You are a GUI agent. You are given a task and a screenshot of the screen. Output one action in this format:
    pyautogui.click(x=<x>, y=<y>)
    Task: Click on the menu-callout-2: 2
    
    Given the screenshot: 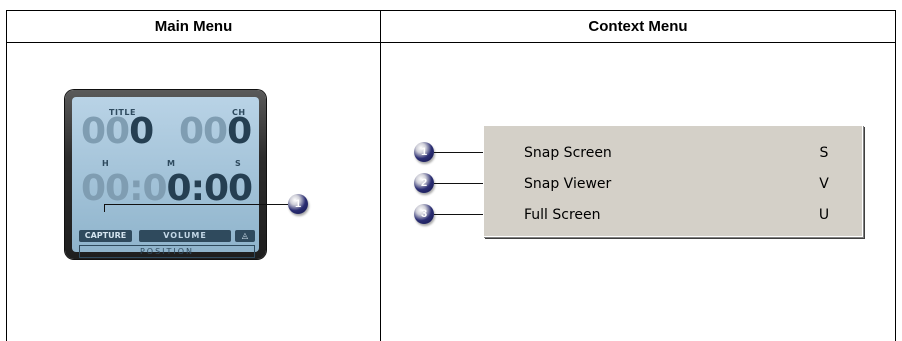 What is the action you would take?
    pyautogui.click(x=424, y=183)
    